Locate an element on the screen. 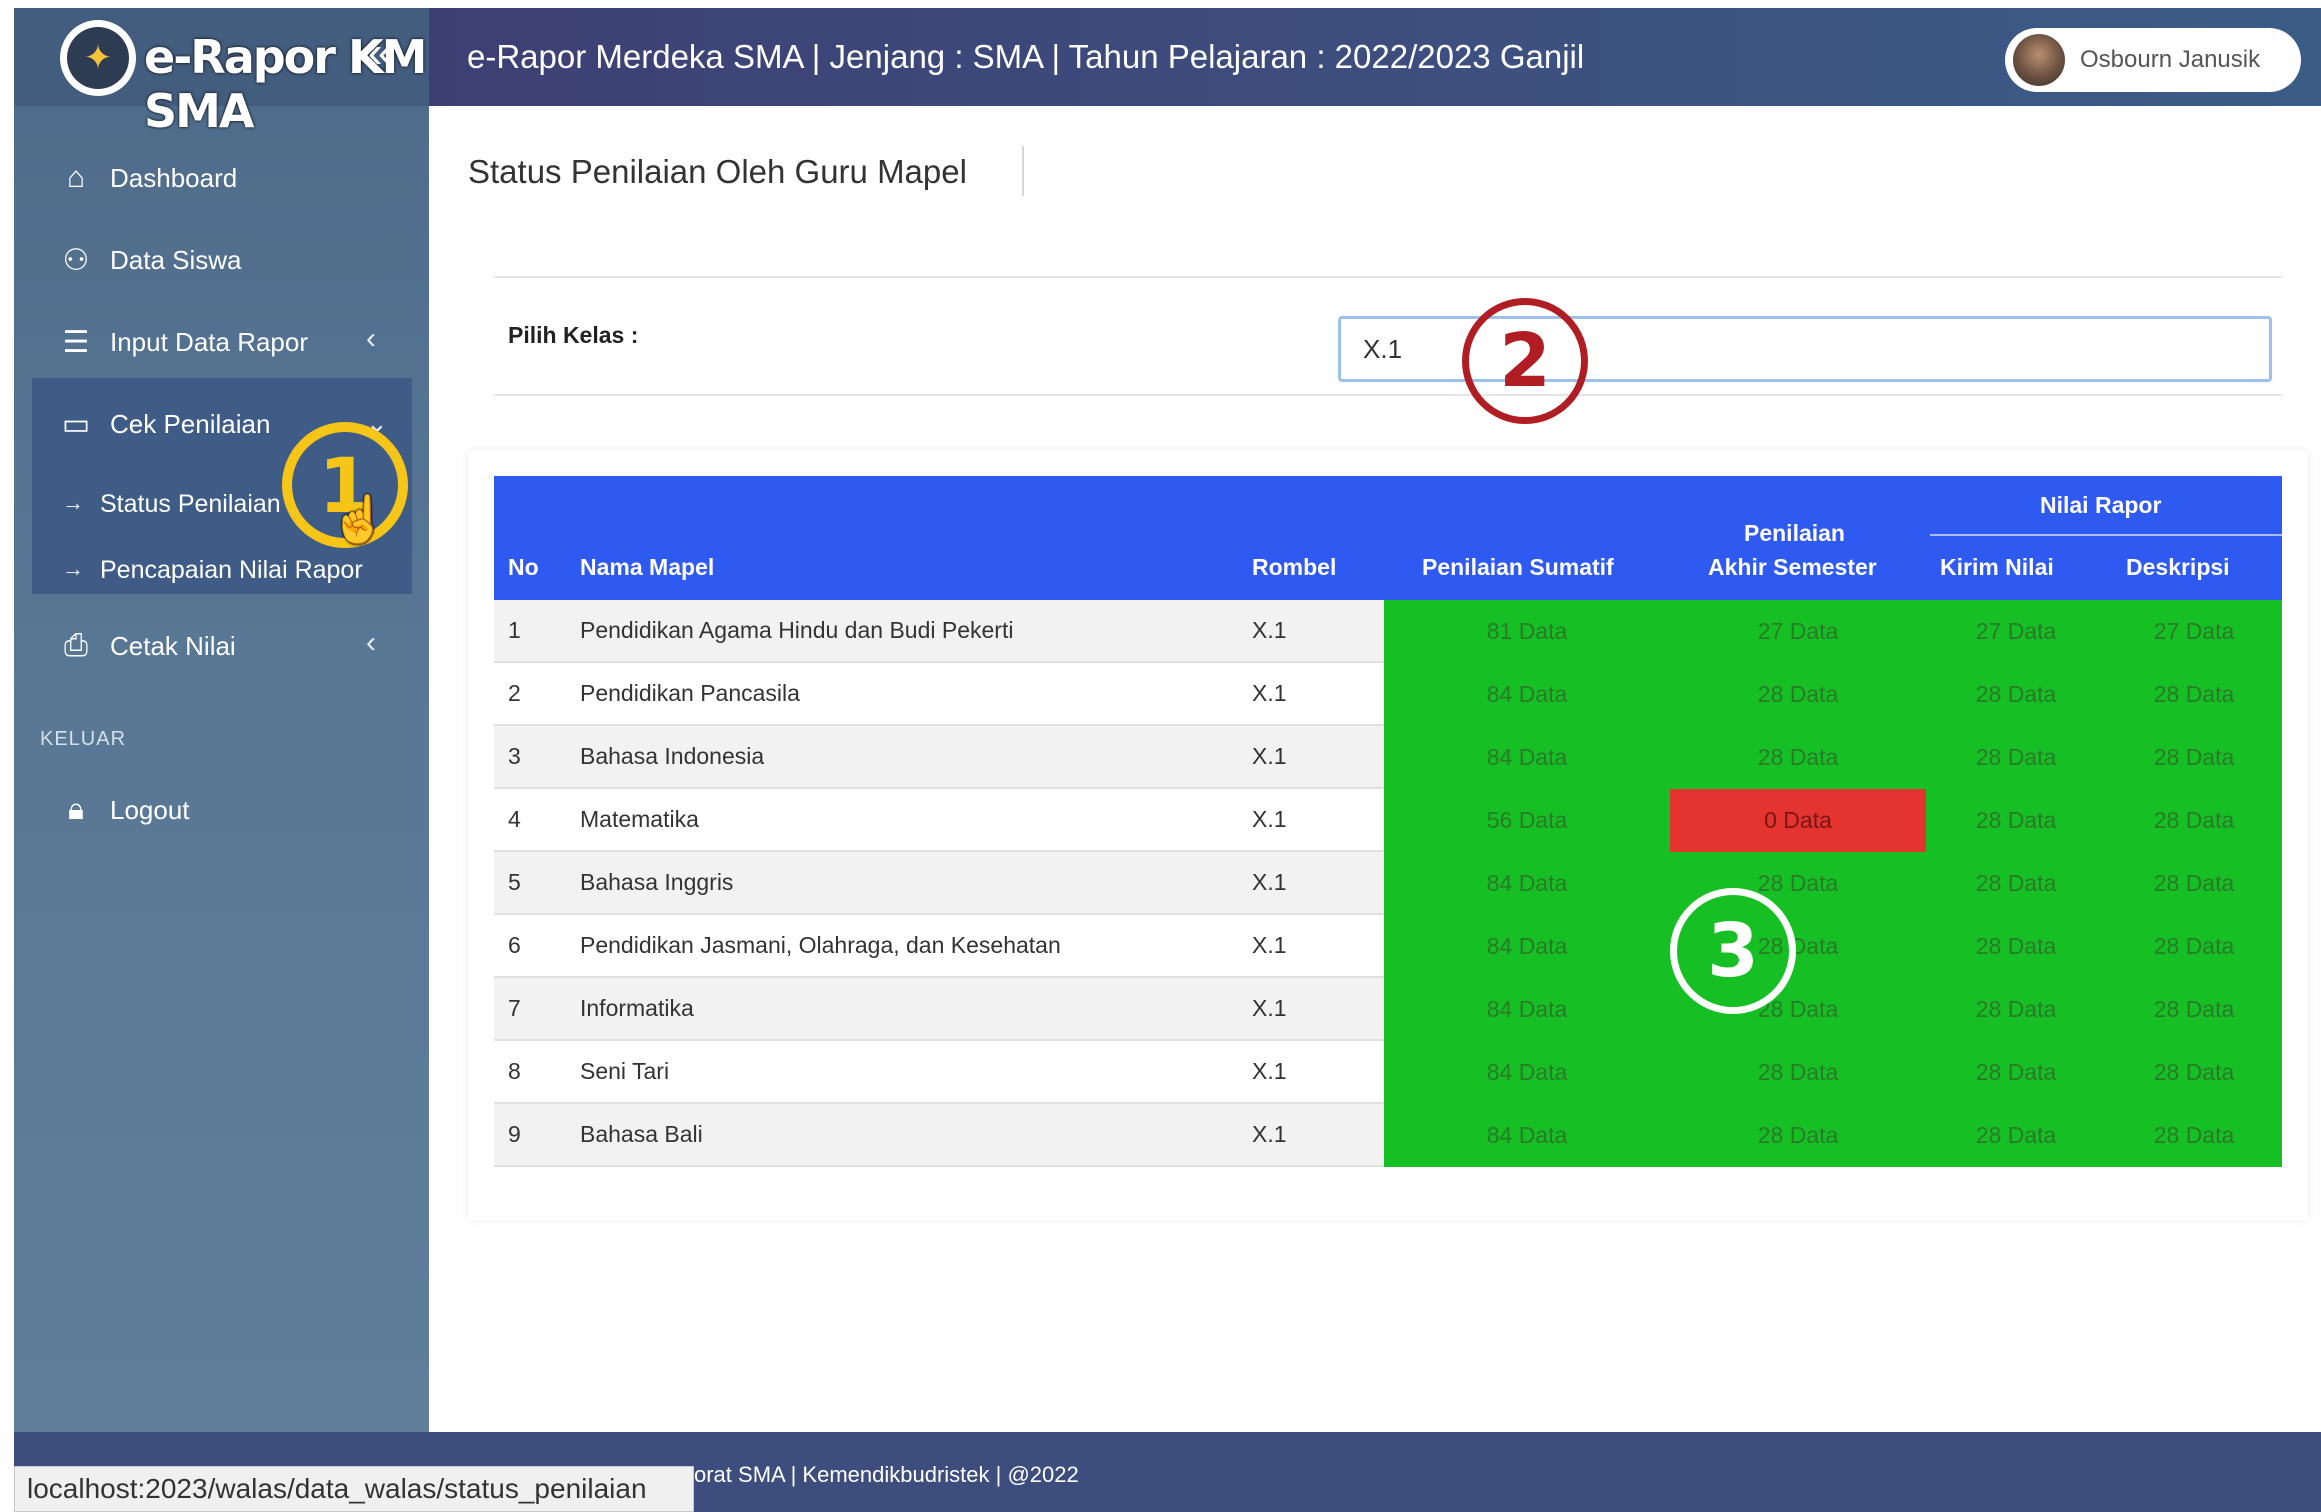 The height and width of the screenshot is (1512, 2321). list-icon: ☰ is located at coordinates (76, 342).